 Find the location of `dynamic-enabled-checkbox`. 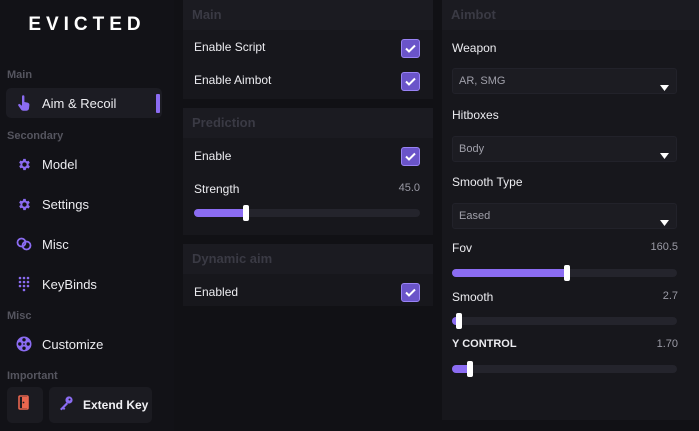

dynamic-enabled-checkbox is located at coordinates (410, 292).